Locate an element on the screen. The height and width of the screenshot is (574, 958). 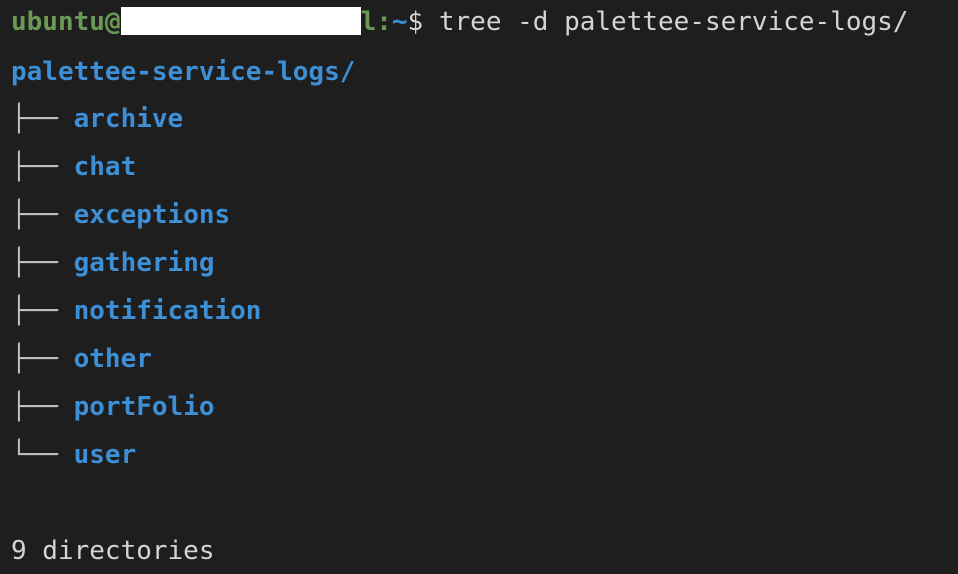
tree-branch: └── is located at coordinates (42, 455).